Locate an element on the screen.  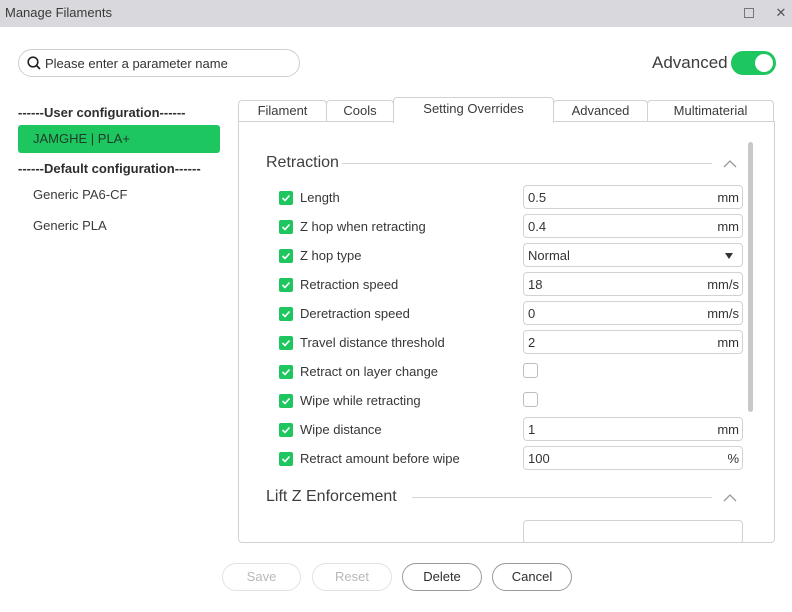
input-value: 2 is located at coordinates (532, 342).